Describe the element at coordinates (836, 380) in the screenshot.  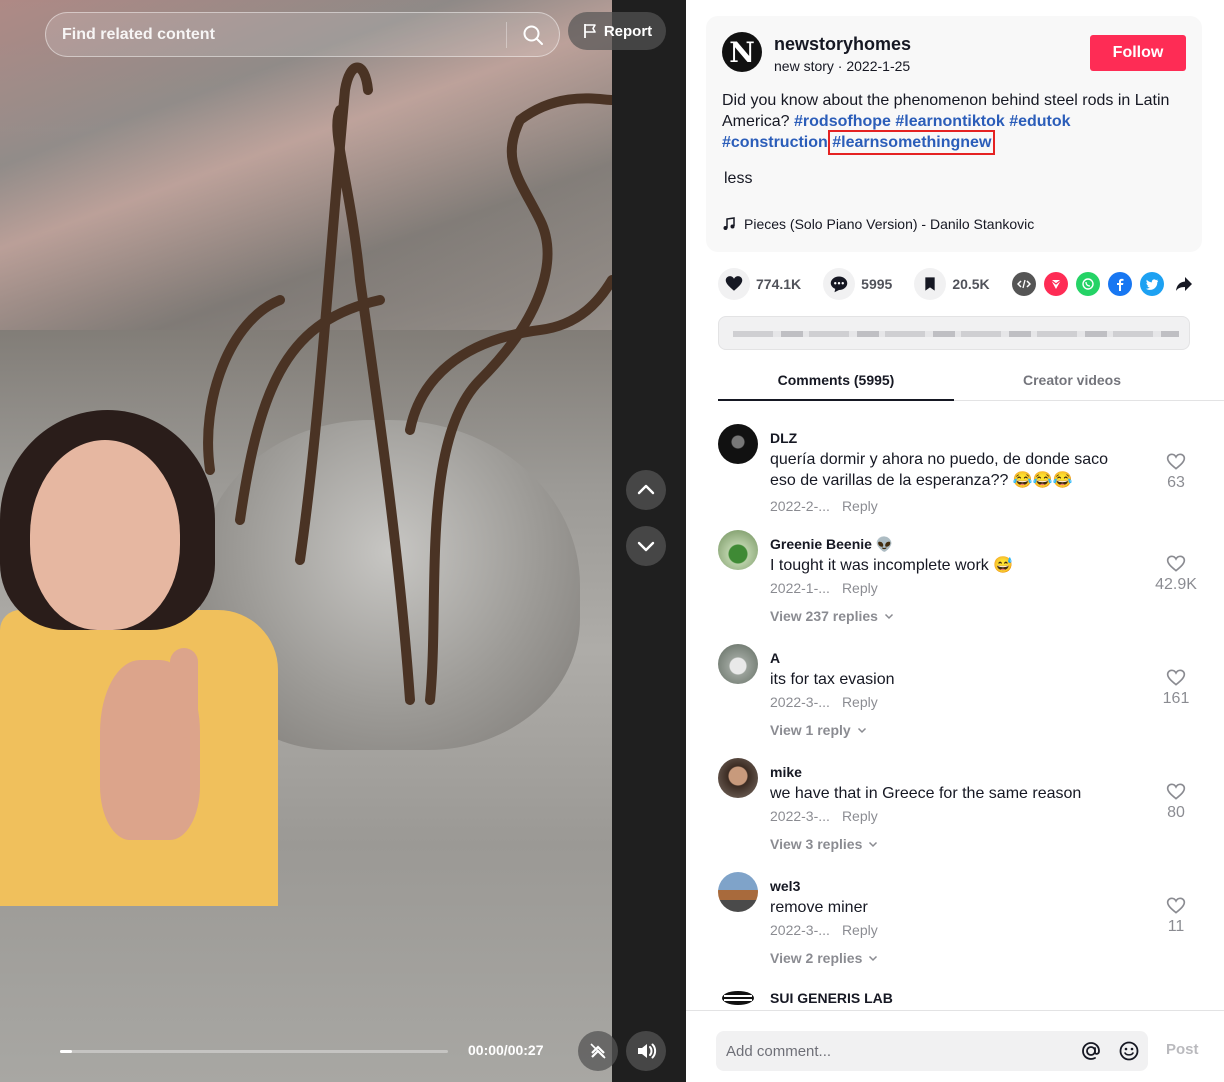
I see `tab-comments: Comments (5995)` at that location.